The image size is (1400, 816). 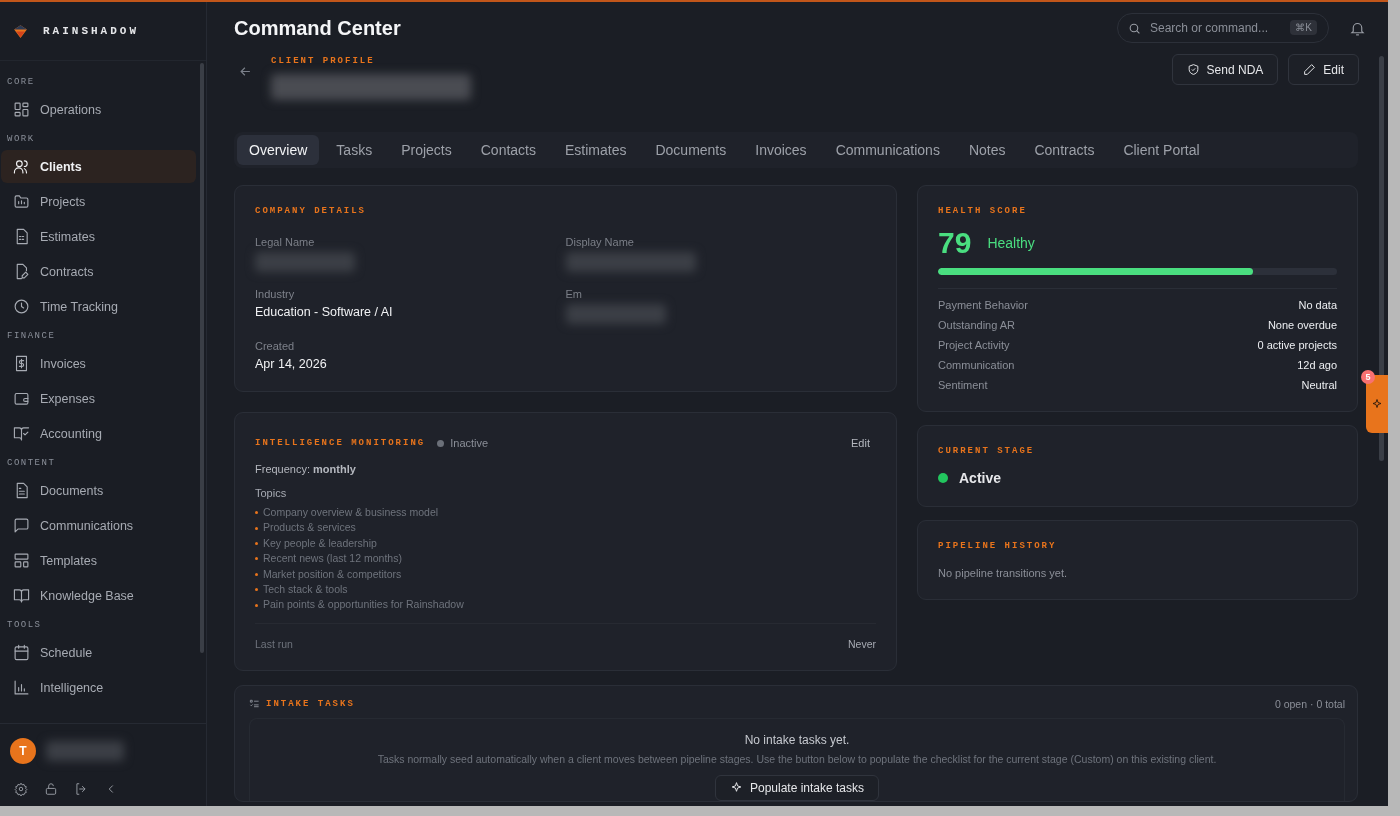 What do you see at coordinates (305, 590) in the screenshot?
I see `topic-item: Tech stack & tools` at bounding box center [305, 590].